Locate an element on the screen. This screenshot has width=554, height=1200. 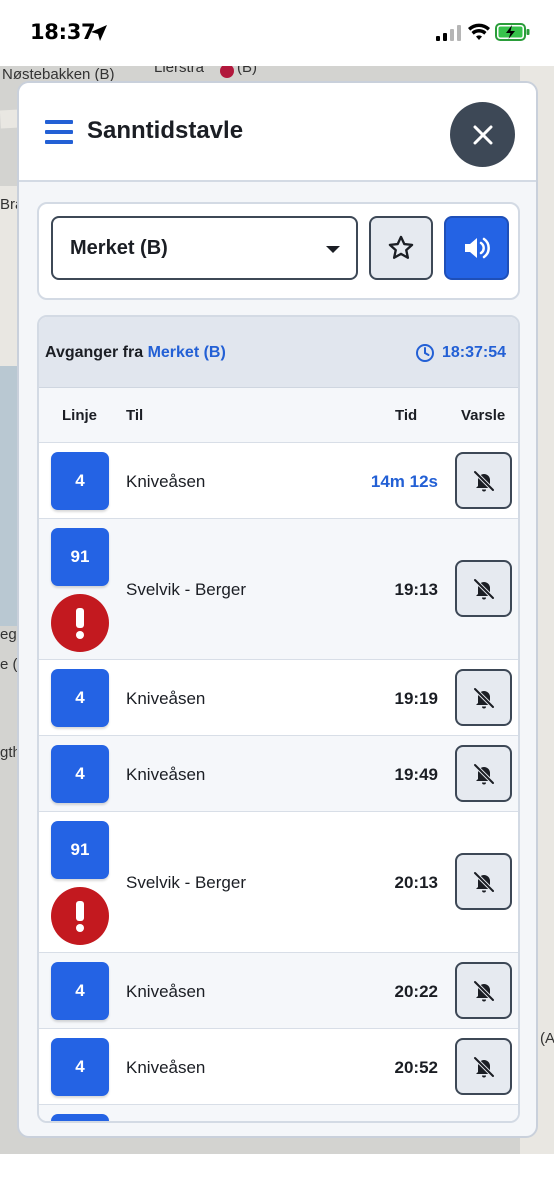
map-label: e ( is located at coordinates (9, 664).